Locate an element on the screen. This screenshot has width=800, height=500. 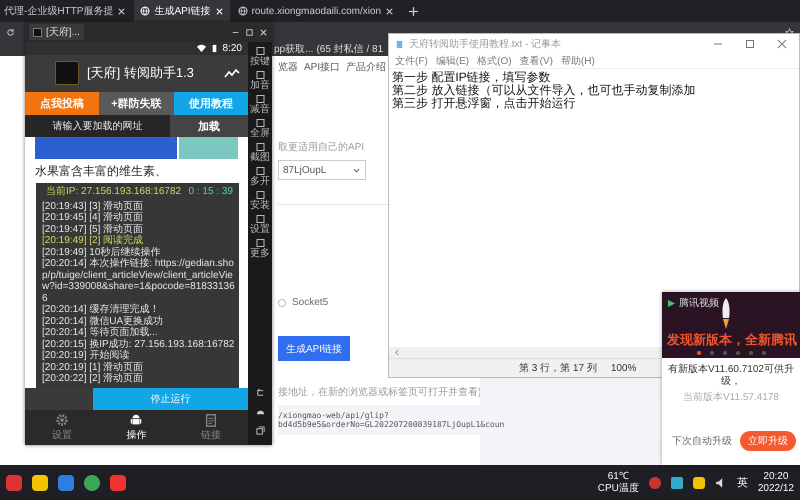
radio-button is located at coordinates (282, 302).